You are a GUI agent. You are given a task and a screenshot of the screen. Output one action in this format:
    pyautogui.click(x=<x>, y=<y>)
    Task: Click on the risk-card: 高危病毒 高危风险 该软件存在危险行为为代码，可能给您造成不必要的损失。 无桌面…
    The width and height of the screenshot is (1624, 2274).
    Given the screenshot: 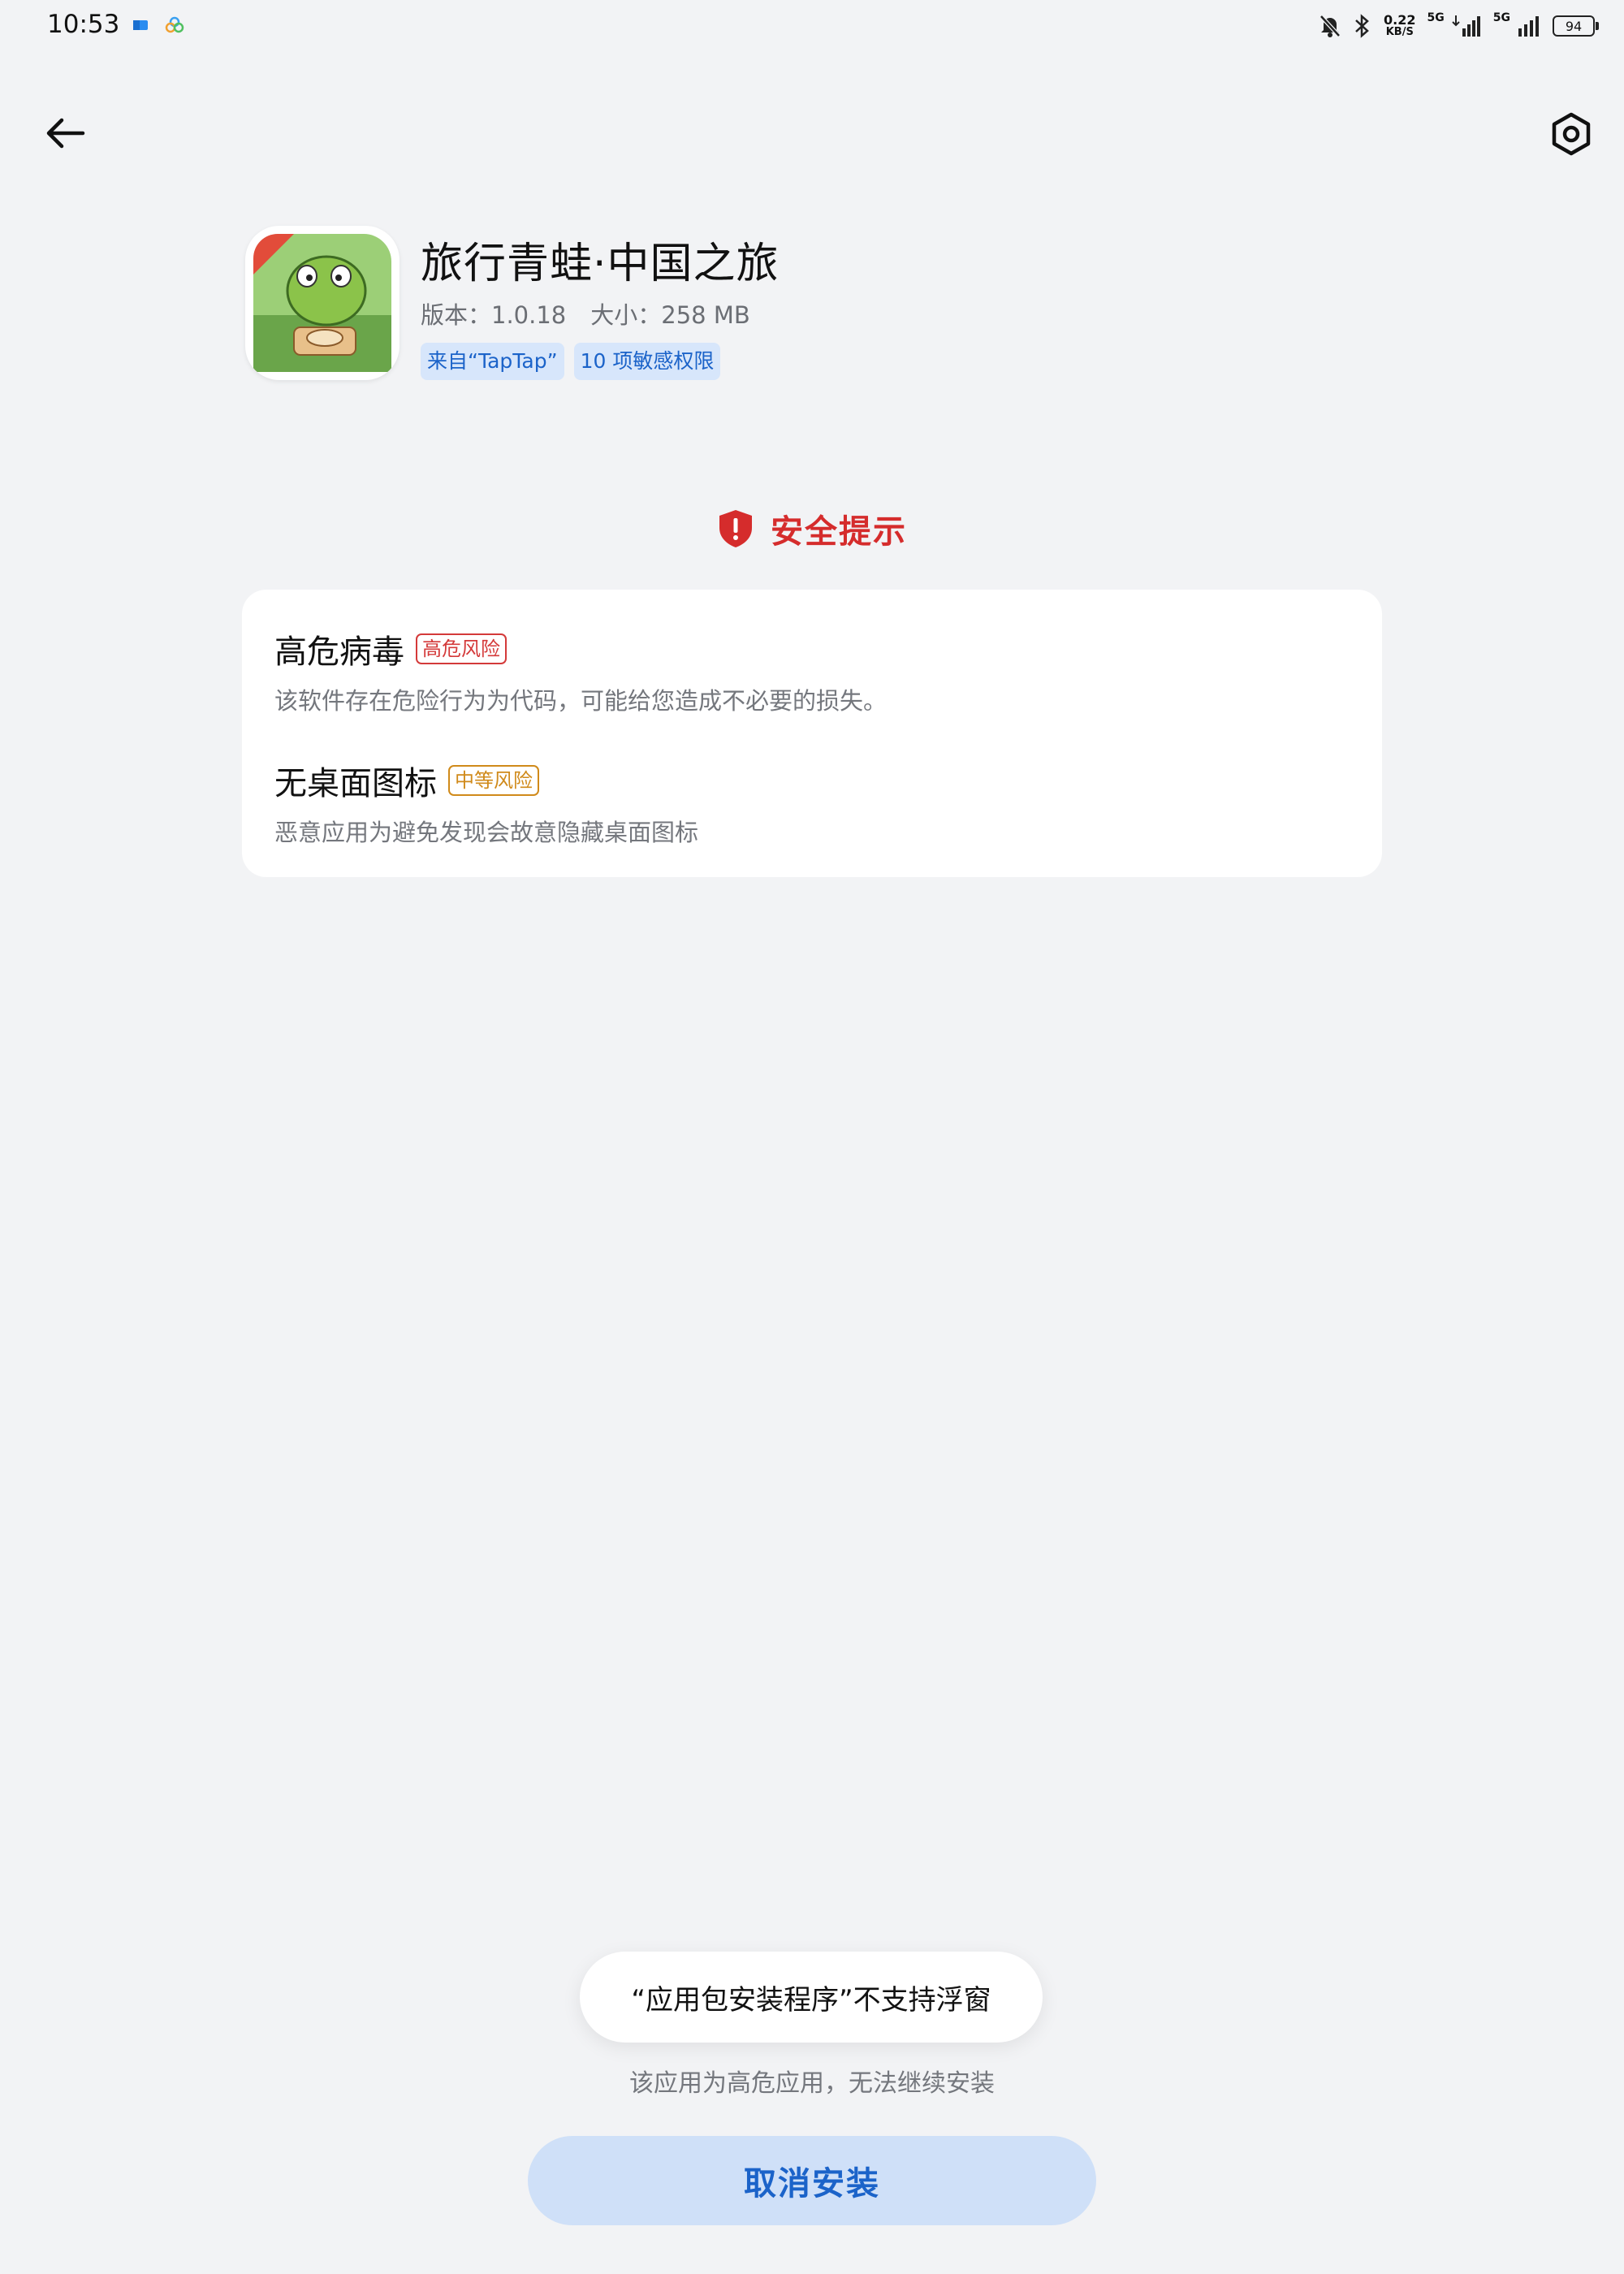 What is the action you would take?
    pyautogui.click(x=812, y=733)
    